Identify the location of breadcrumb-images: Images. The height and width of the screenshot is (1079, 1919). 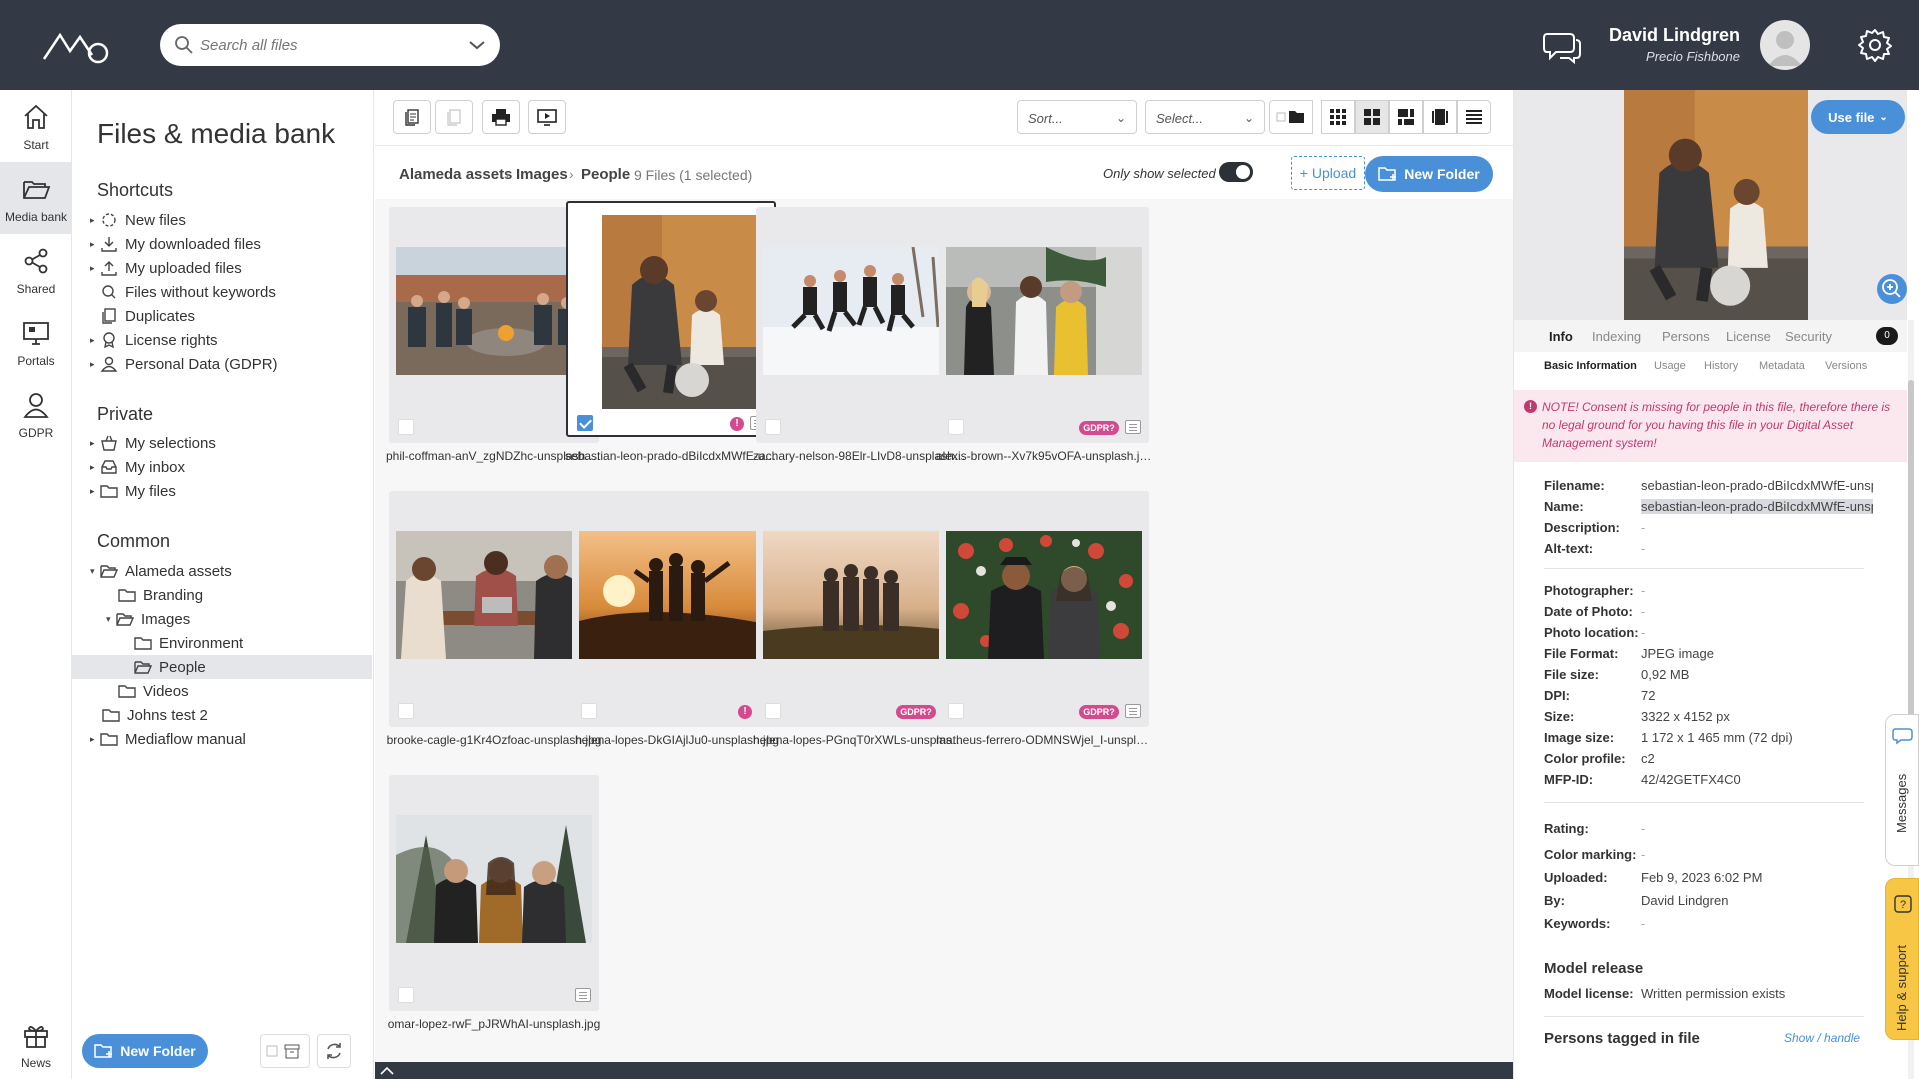
(542, 174).